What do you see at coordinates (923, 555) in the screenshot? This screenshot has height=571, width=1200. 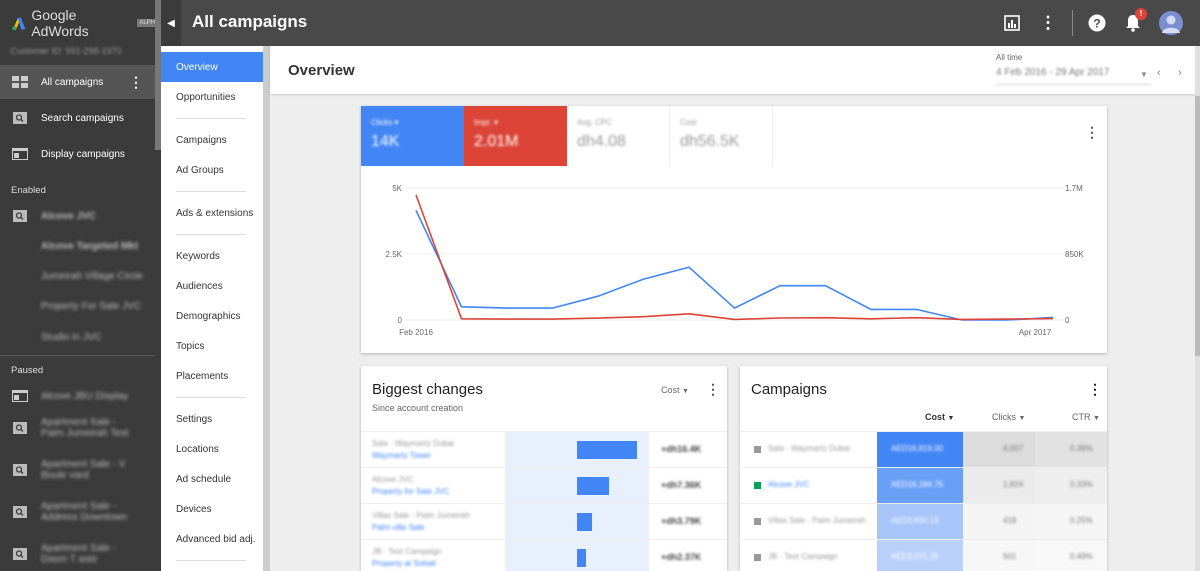 I see `campaign-row: JB - Test Campaign AED3,071.26 501 0.49%` at bounding box center [923, 555].